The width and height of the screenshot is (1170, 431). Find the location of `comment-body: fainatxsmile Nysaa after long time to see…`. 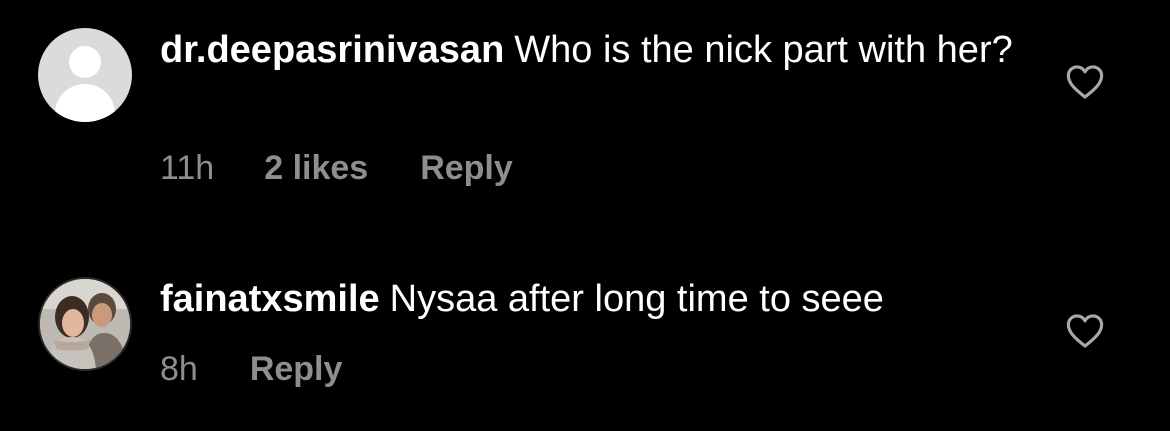

comment-body: fainatxsmile Nysaa after long time to see… is located at coordinates (590, 299).